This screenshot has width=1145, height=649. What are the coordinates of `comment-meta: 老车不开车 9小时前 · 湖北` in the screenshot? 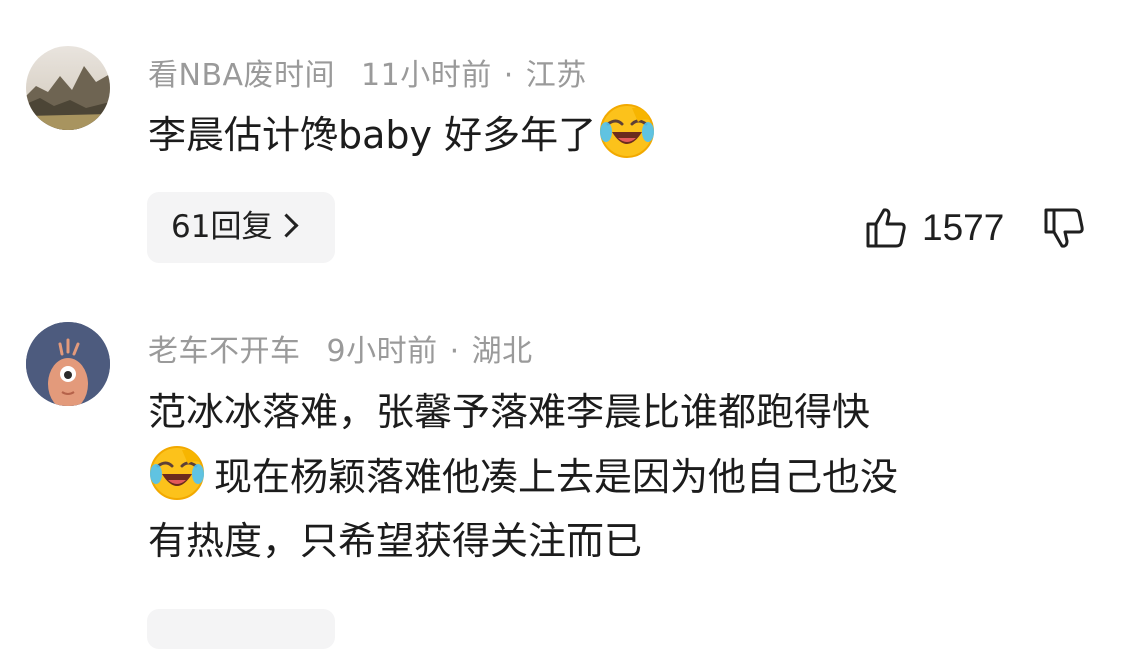 It's located at (340, 348).